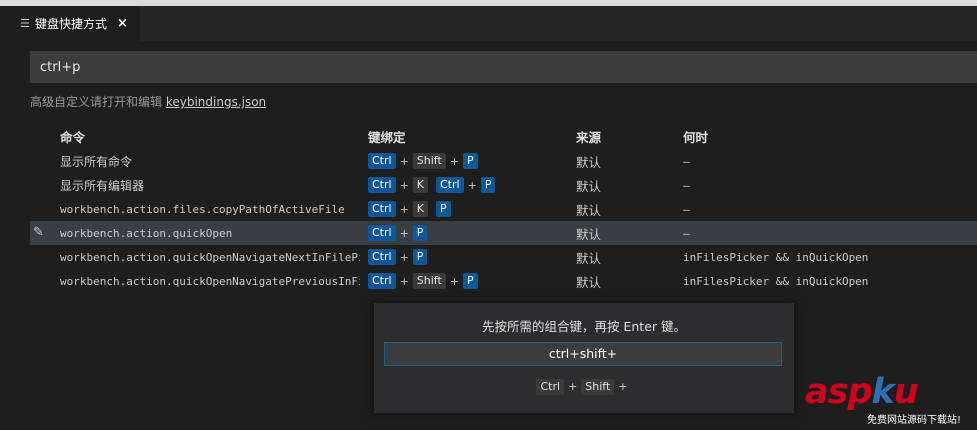  Describe the element at coordinates (589, 137) in the screenshot. I see `column-header-source: 来源` at that location.